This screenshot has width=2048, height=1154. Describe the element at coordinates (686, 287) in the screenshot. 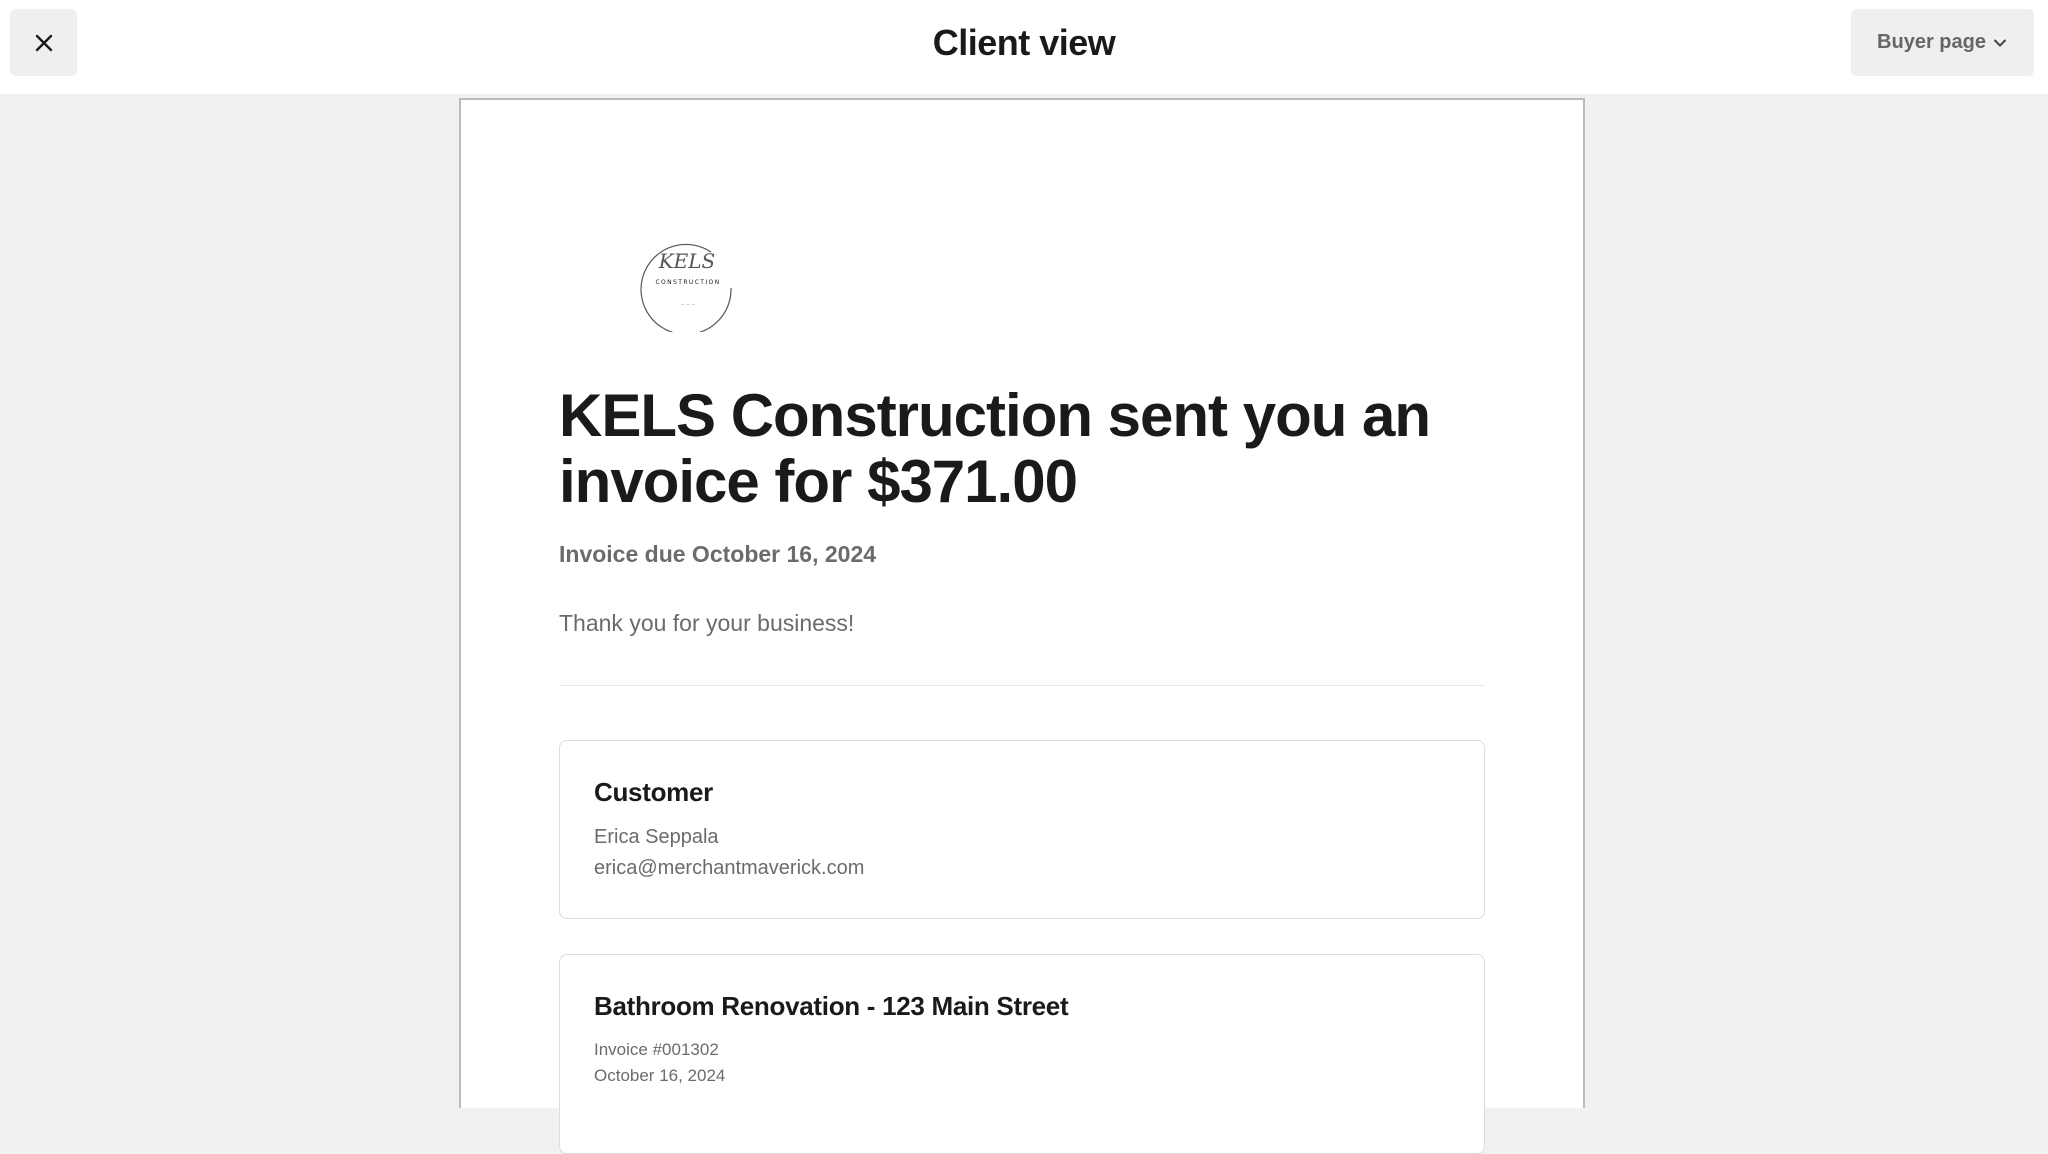

I see `company-logo: KELS CONSTRUCTION — — —` at that location.